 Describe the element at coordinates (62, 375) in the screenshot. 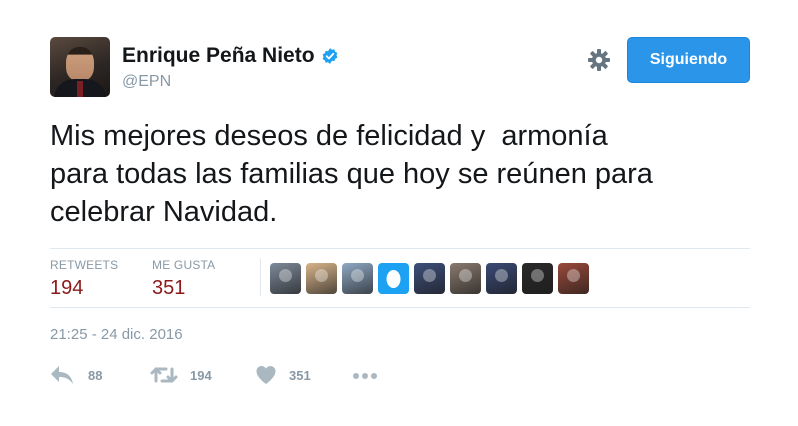

I see `reply-icon` at that location.